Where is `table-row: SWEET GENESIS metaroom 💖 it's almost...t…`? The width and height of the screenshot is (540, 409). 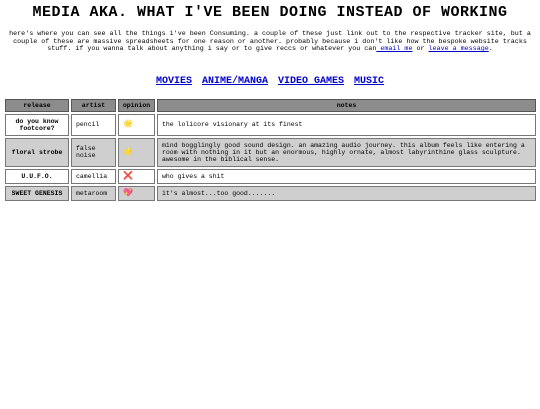 table-row: SWEET GENESIS metaroom 💖 it's almost...t… is located at coordinates (270, 193).